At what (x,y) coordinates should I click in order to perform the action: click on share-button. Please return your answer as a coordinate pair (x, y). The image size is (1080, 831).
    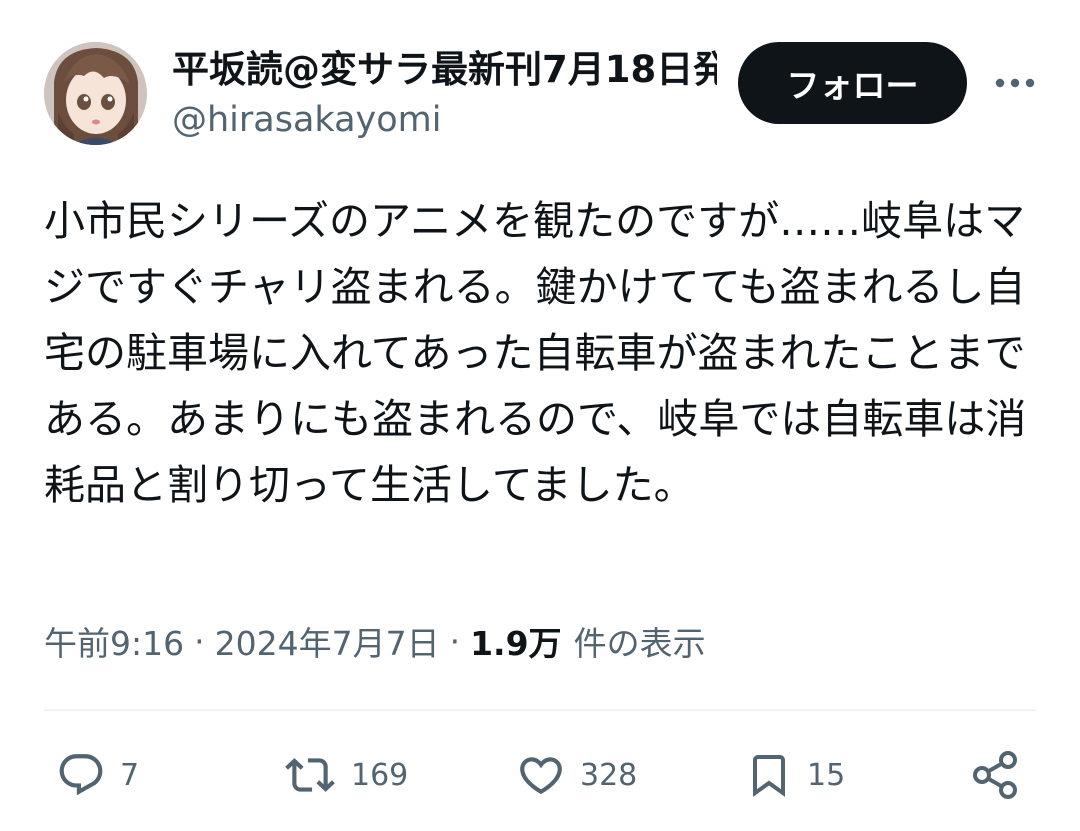
    Looking at the image, I should click on (996, 775).